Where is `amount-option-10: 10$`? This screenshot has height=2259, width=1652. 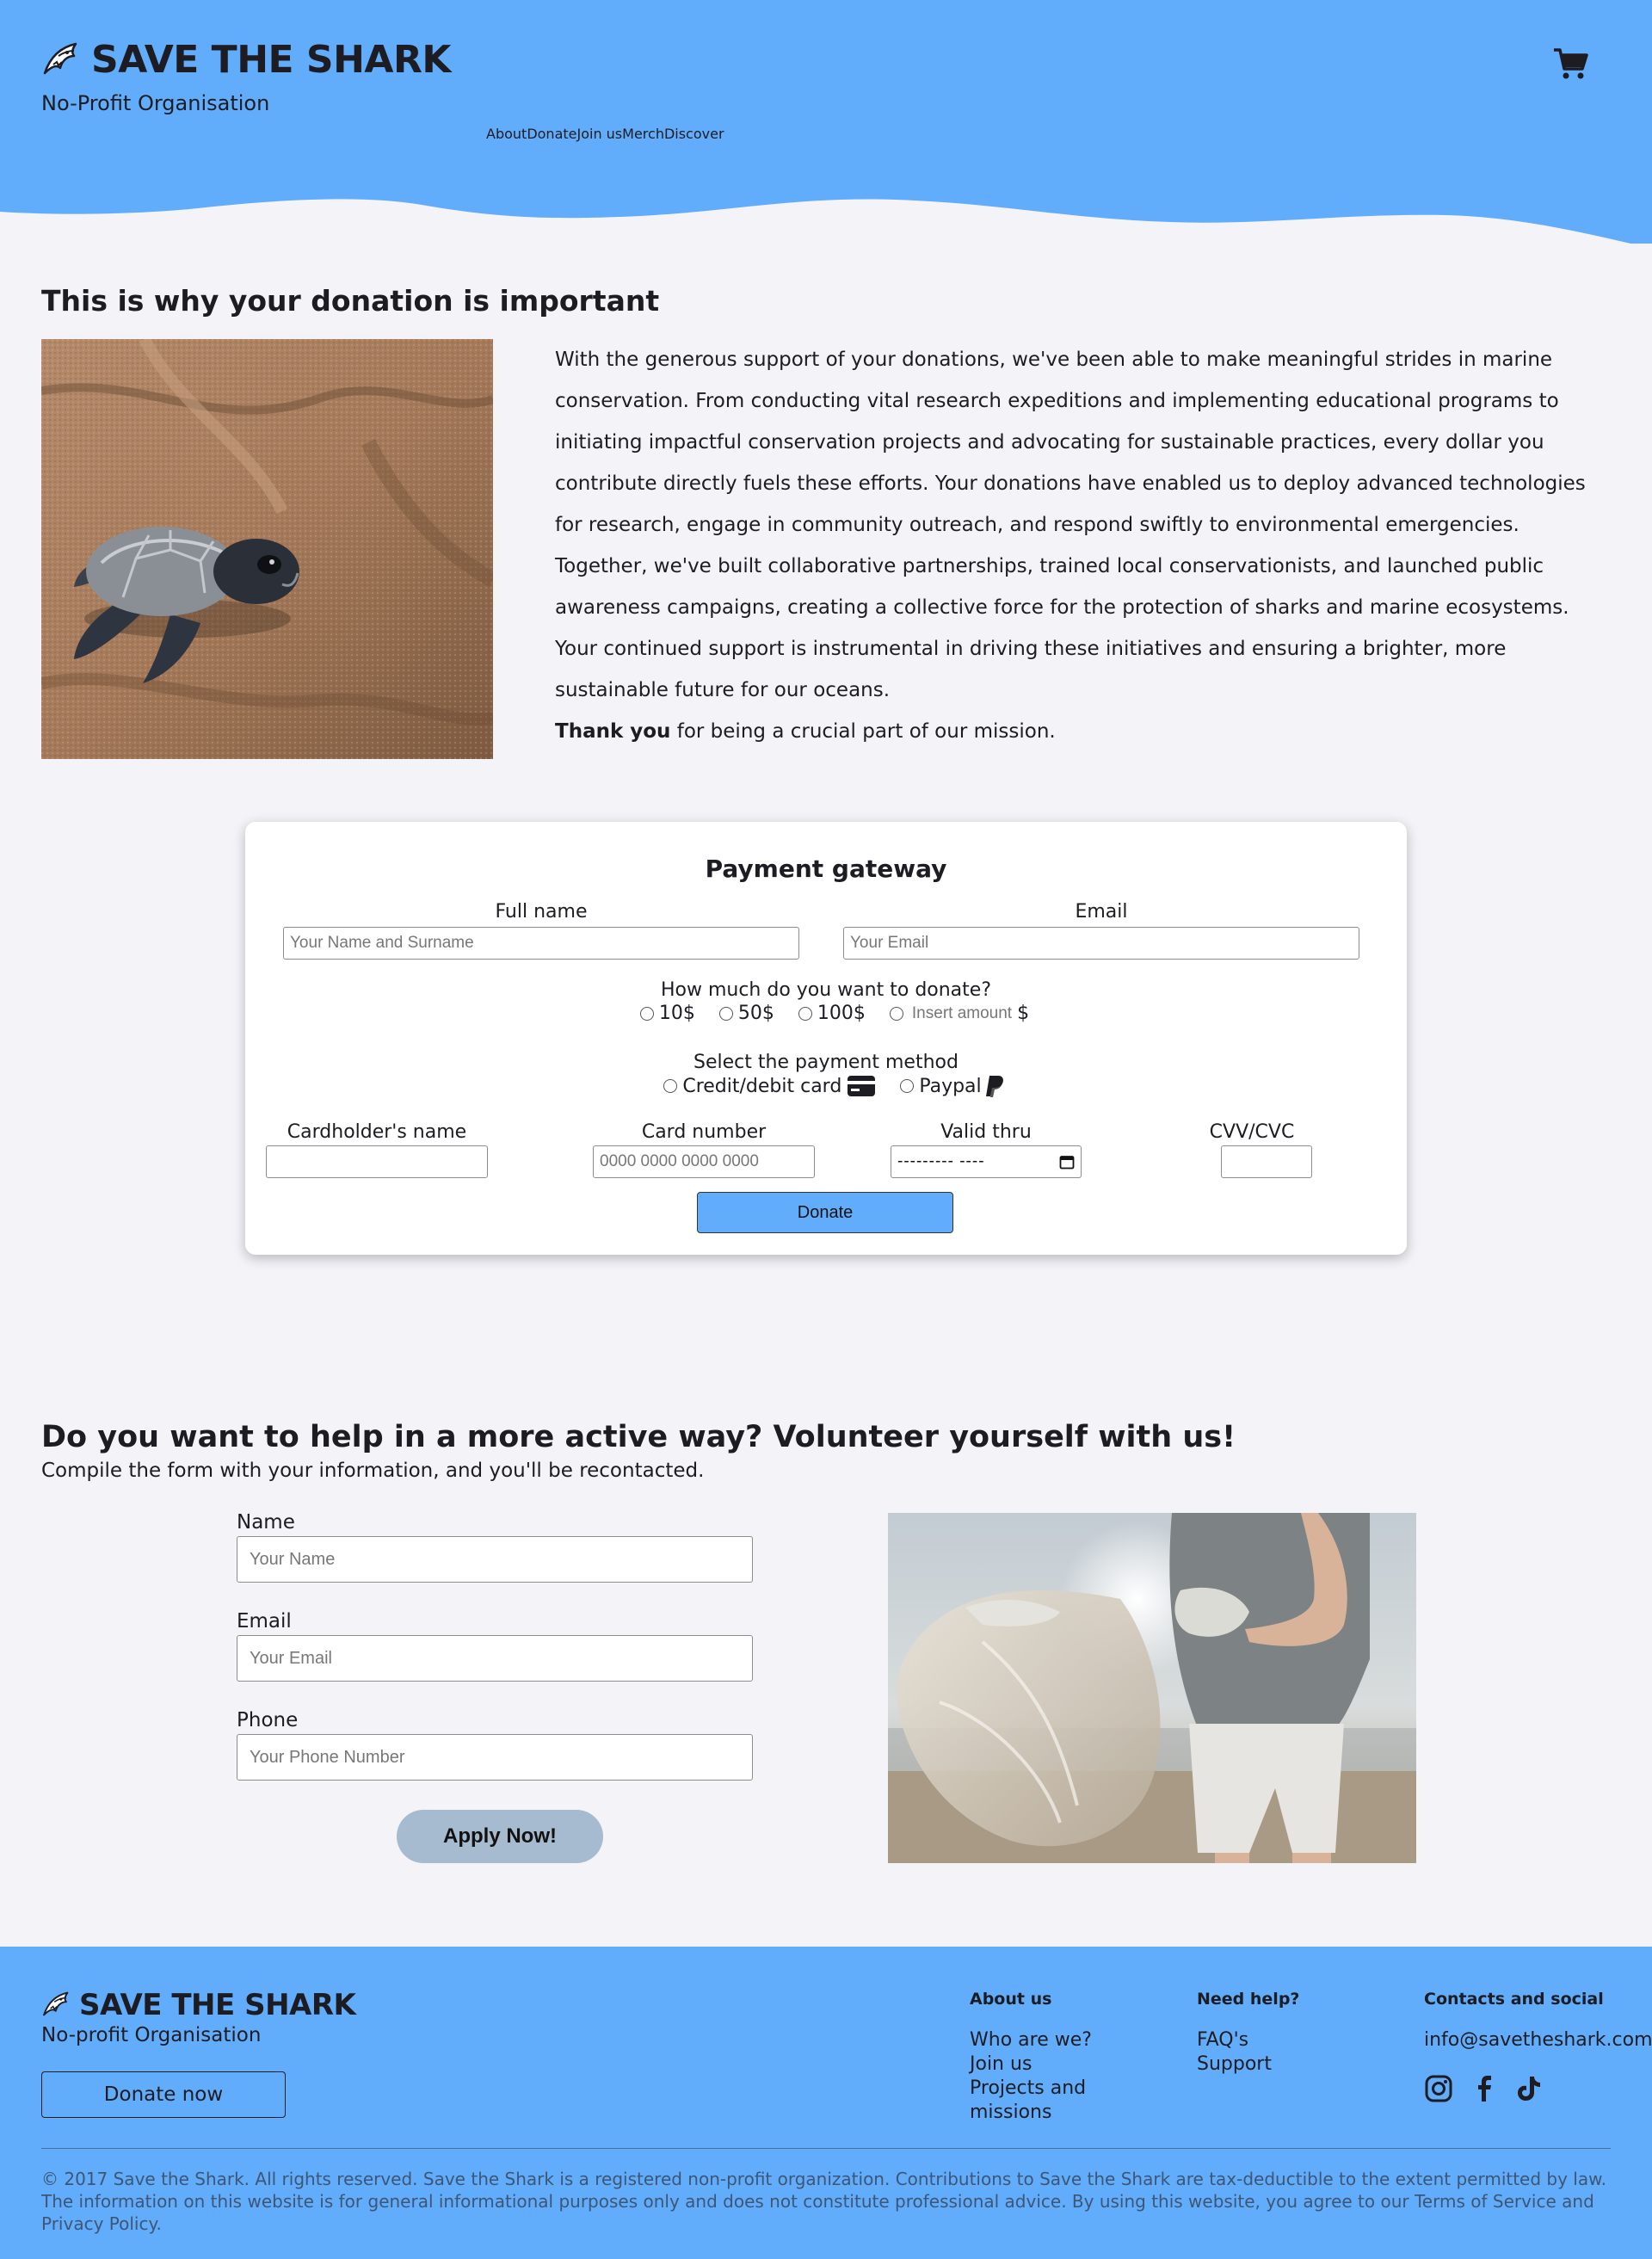
amount-option-10: 10$ is located at coordinates (667, 1013).